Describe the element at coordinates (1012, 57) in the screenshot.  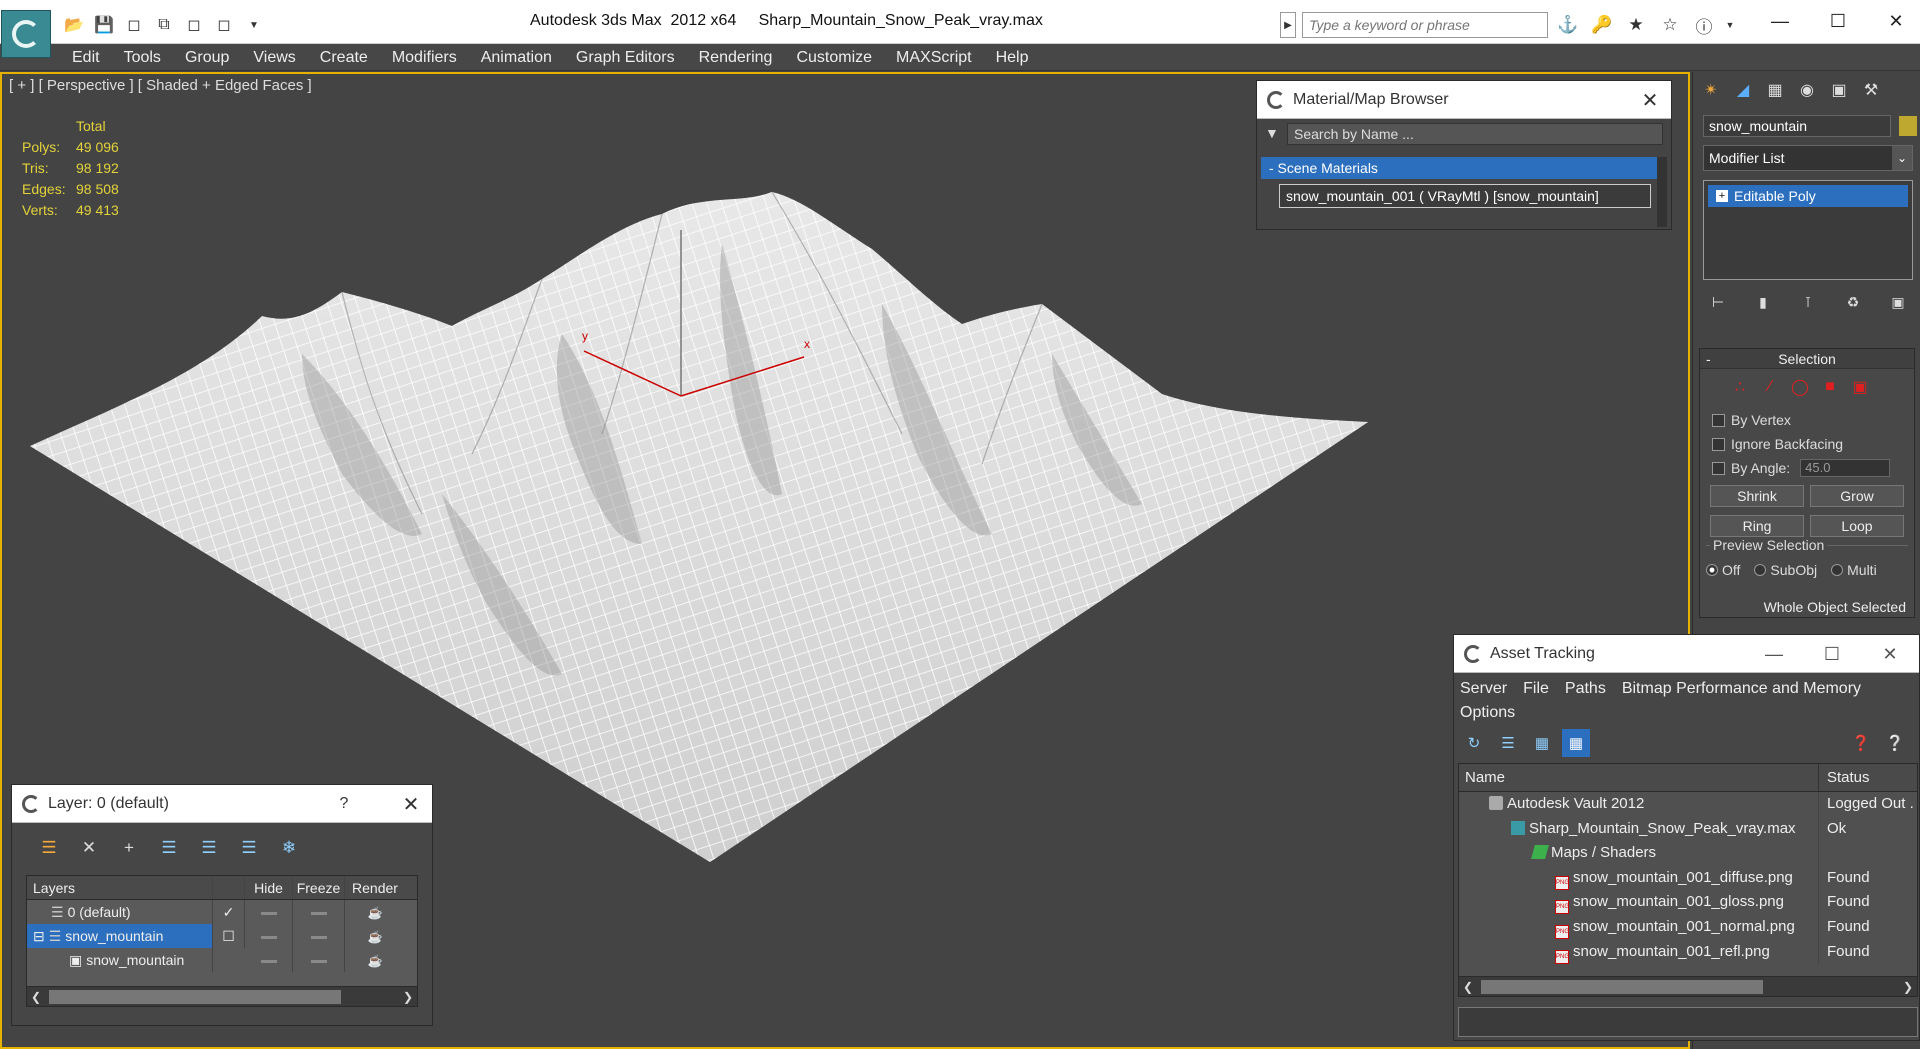
I see `menu-help: Help` at that location.